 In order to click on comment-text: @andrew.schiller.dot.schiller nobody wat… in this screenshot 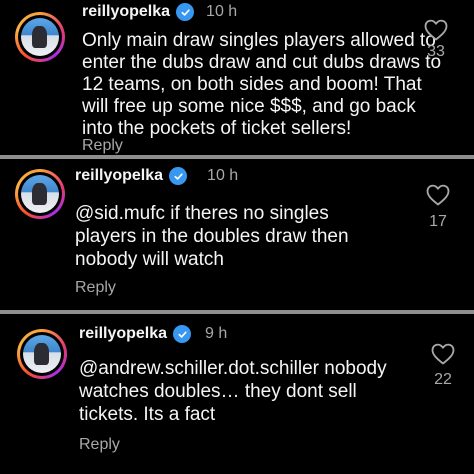, I will do `click(233, 391)`.